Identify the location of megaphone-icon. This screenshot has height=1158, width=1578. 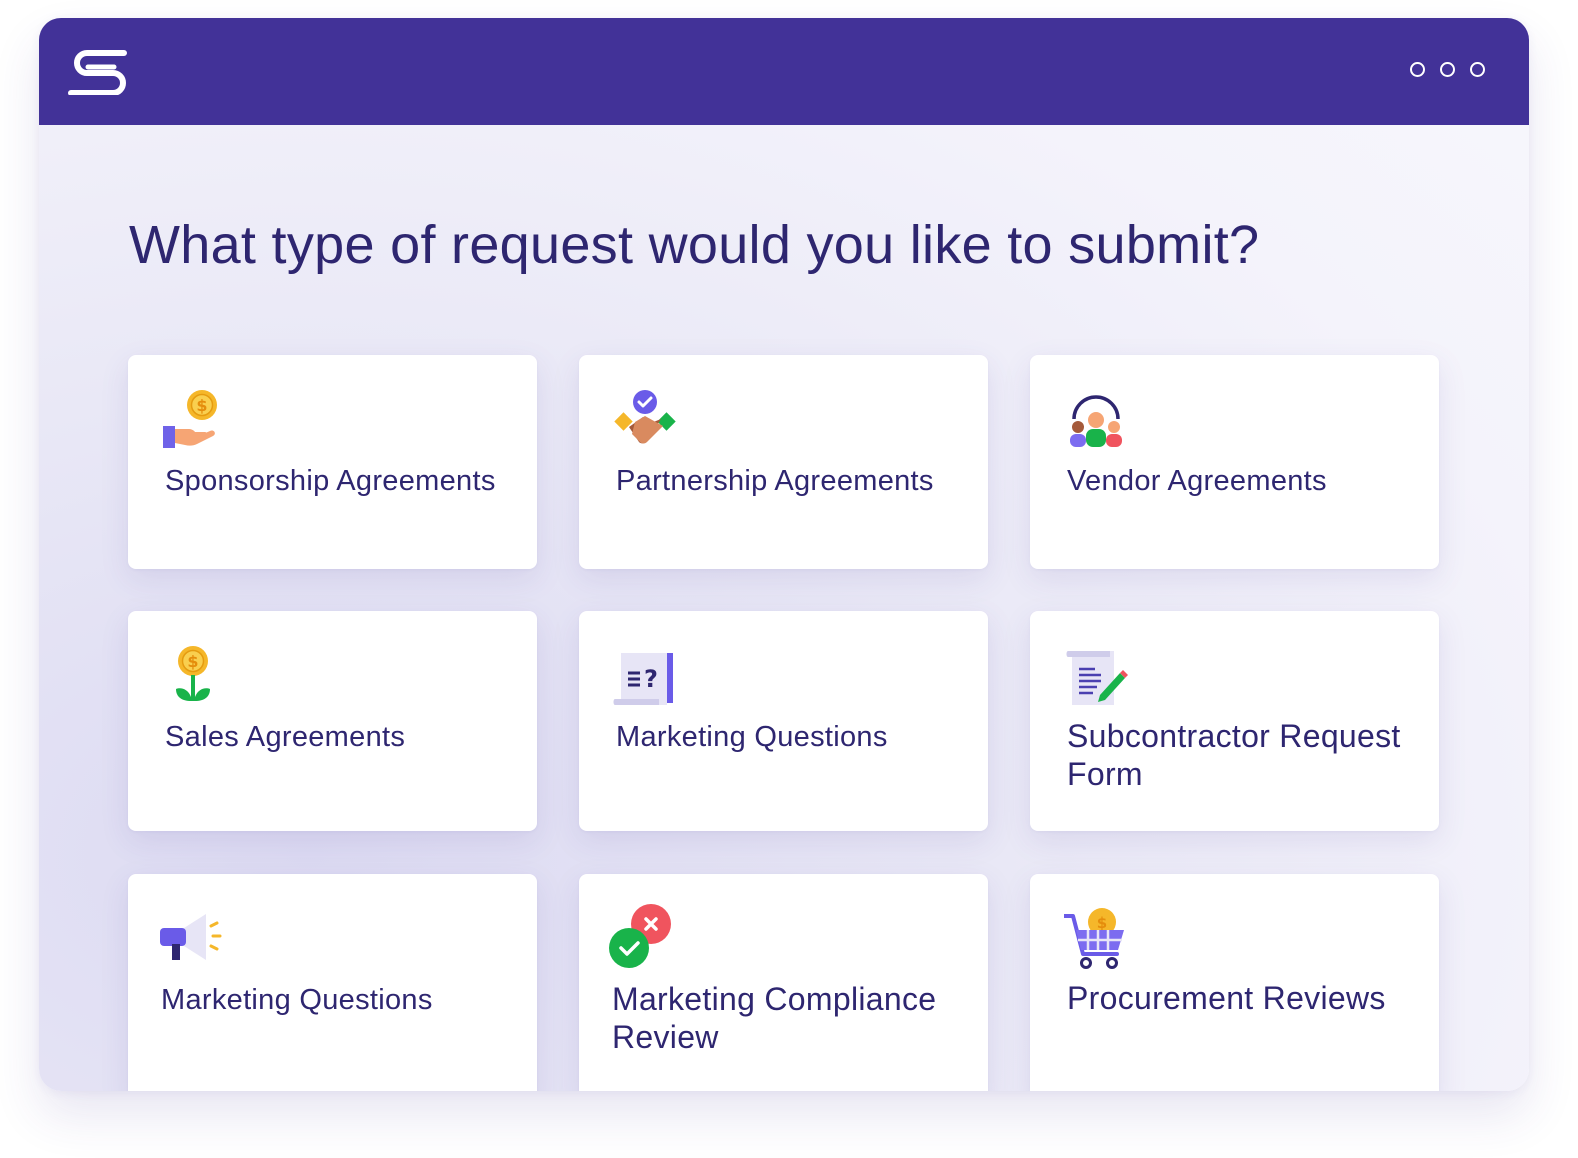
(191, 937).